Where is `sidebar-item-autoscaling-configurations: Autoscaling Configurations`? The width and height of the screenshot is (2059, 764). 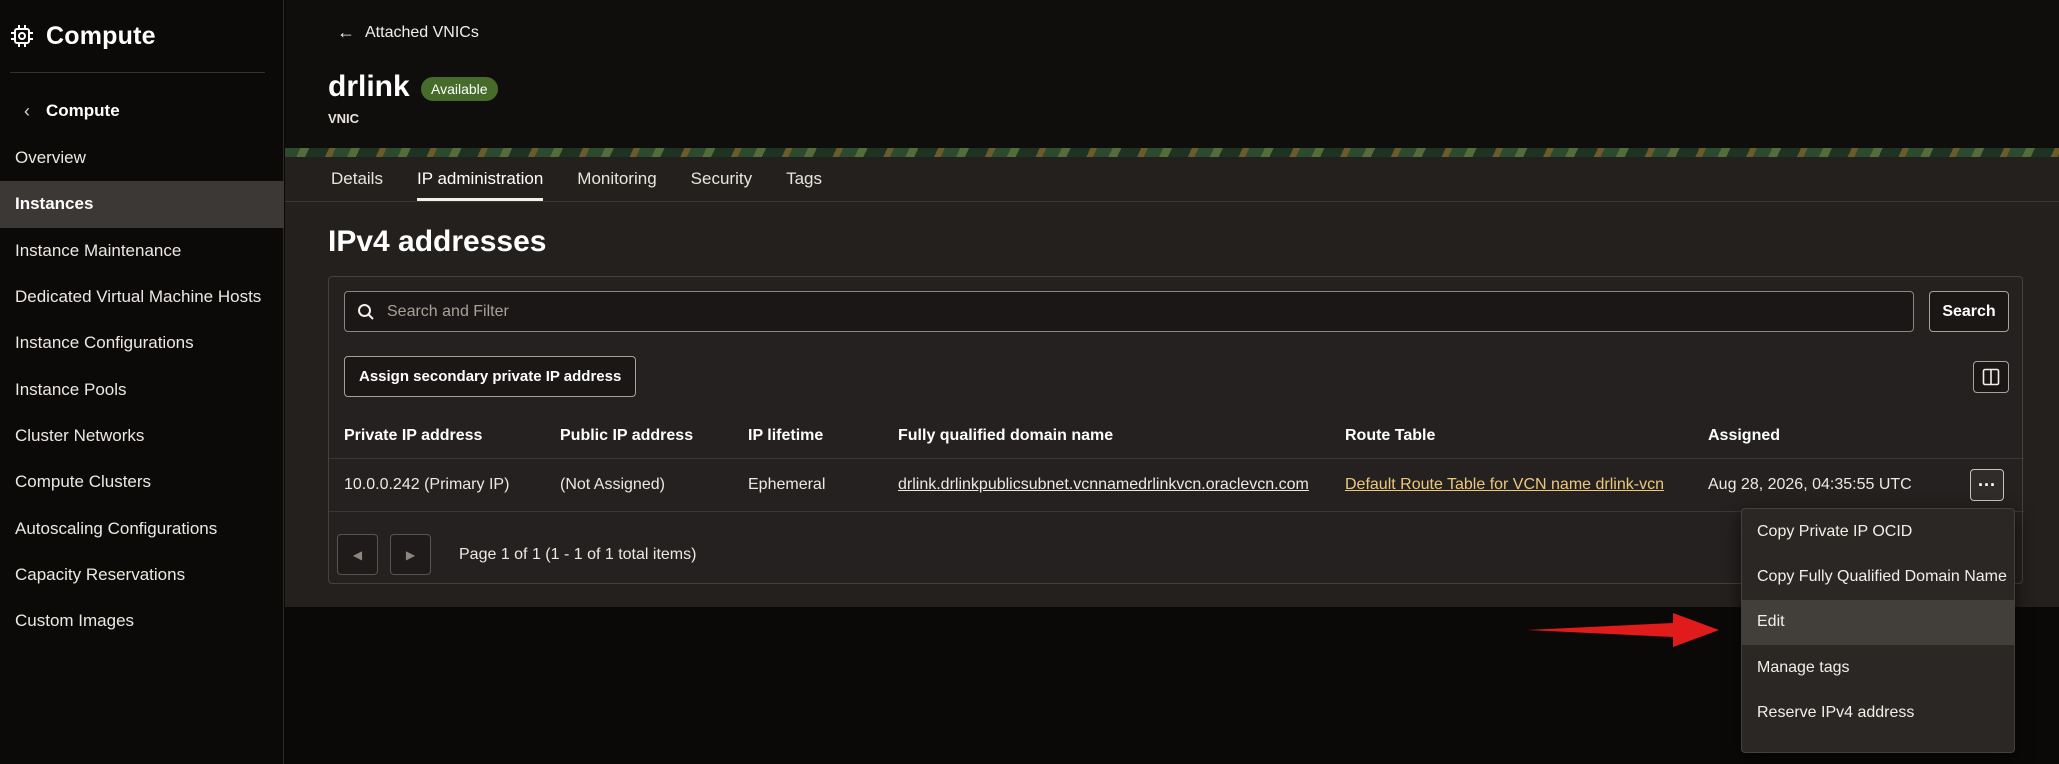
sidebar-item-autoscaling-configurations: Autoscaling Configurations is located at coordinates (142, 528).